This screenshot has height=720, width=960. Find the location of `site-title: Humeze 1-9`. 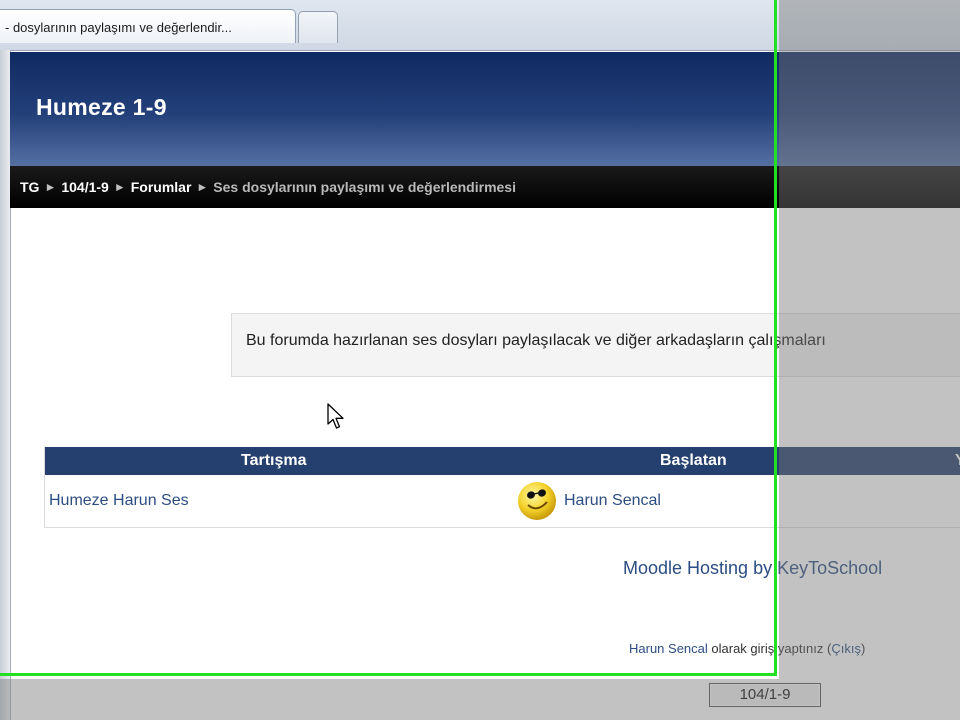

site-title: Humeze 1-9 is located at coordinates (101, 107).